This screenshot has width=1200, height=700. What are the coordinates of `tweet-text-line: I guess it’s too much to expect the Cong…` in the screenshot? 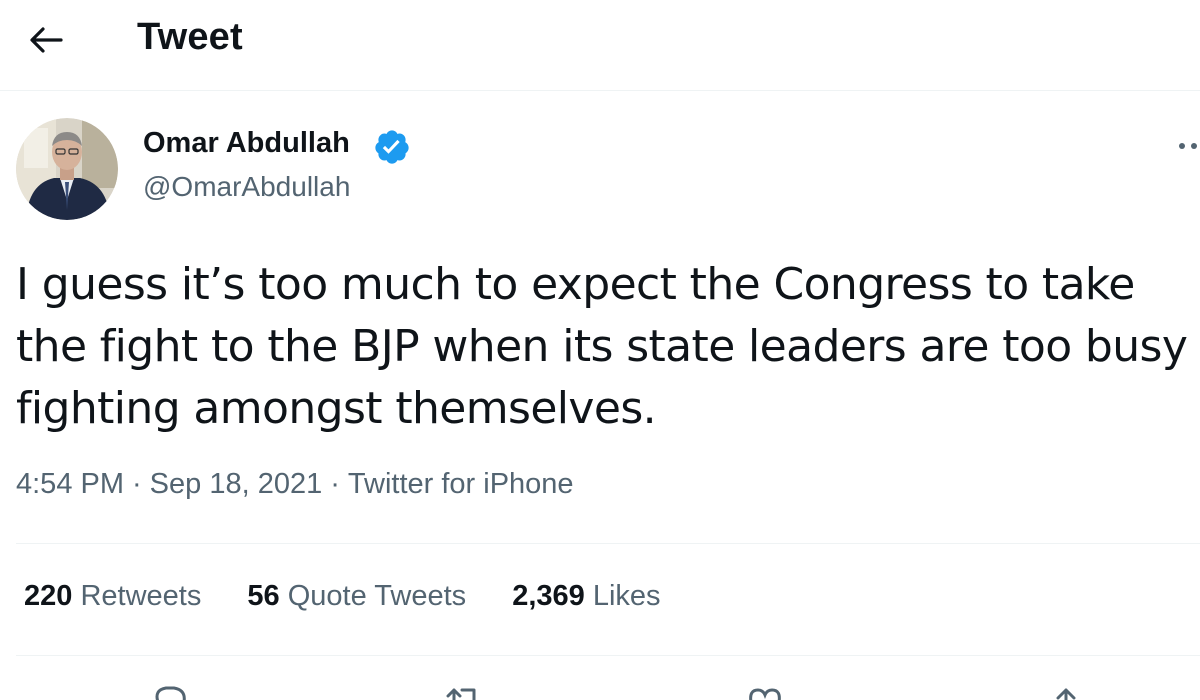 It's located at (575, 284).